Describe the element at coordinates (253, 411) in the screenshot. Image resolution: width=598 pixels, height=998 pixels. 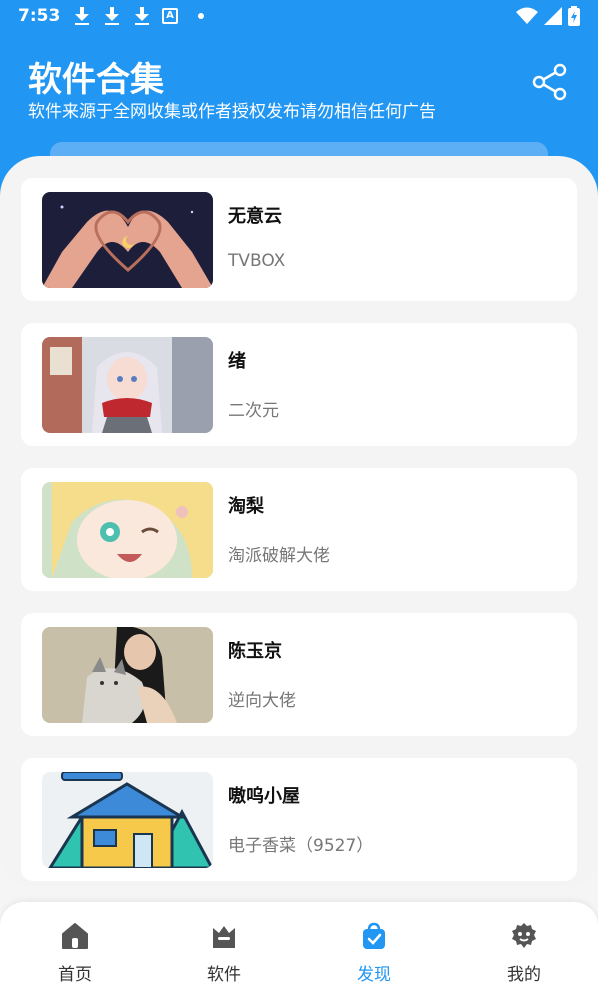
I see `card-desc: 二次元` at that location.